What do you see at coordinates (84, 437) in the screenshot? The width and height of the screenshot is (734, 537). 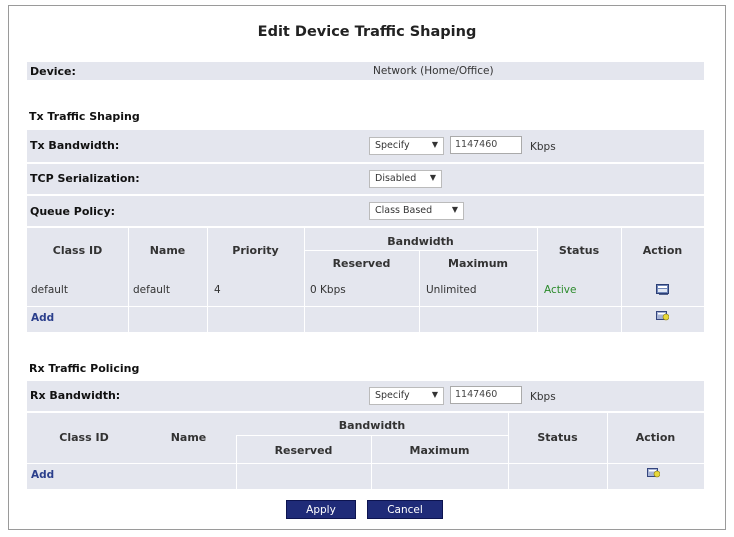 I see `rx-header-class-id: Class ID` at bounding box center [84, 437].